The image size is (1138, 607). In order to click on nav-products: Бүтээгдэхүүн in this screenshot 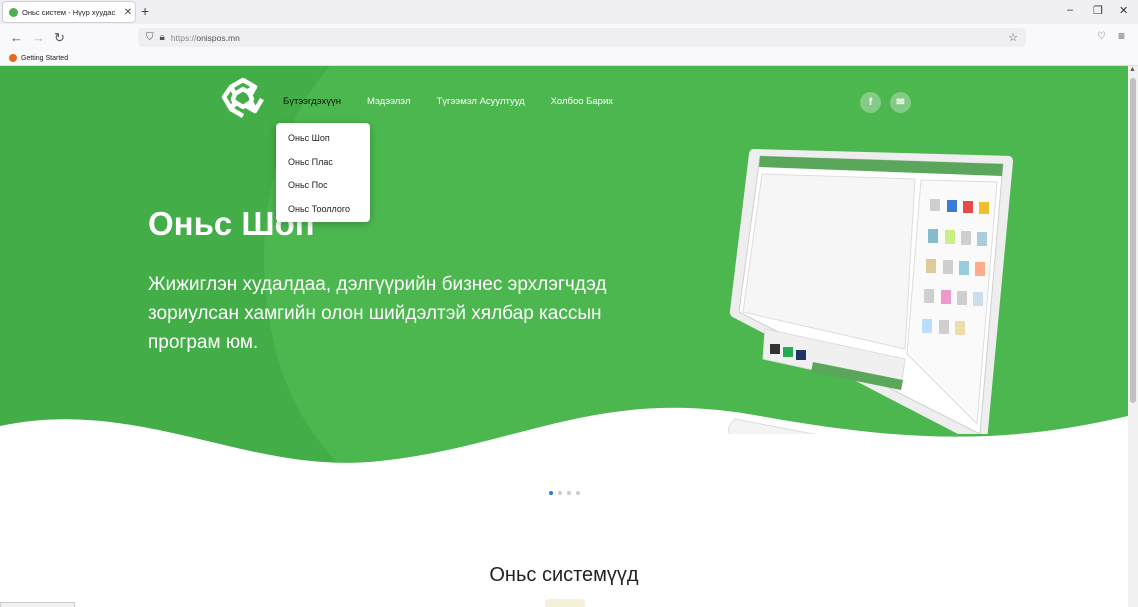, I will do `click(312, 101)`.